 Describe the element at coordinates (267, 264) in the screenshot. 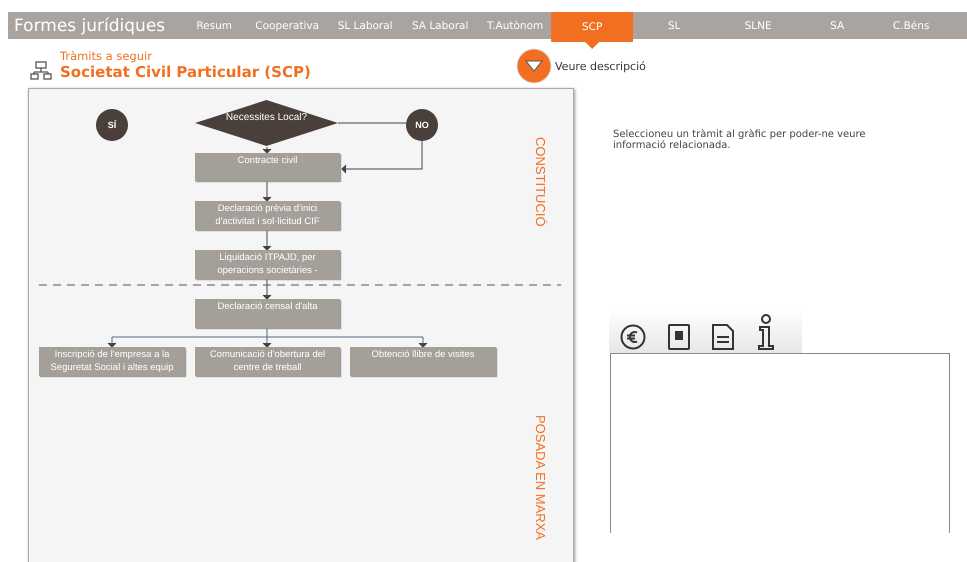

I see `process-step: Liquidació ITPAJD, per operacions societàries -` at that location.